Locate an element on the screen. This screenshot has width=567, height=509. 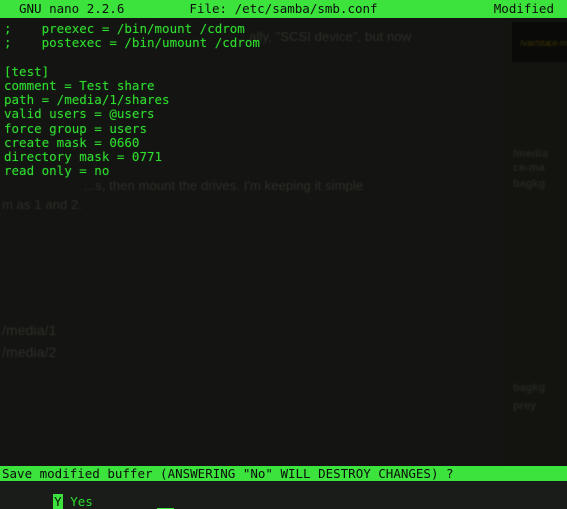
editor-line: ; postexec = /bin/umount /cdrom is located at coordinates (132, 42).